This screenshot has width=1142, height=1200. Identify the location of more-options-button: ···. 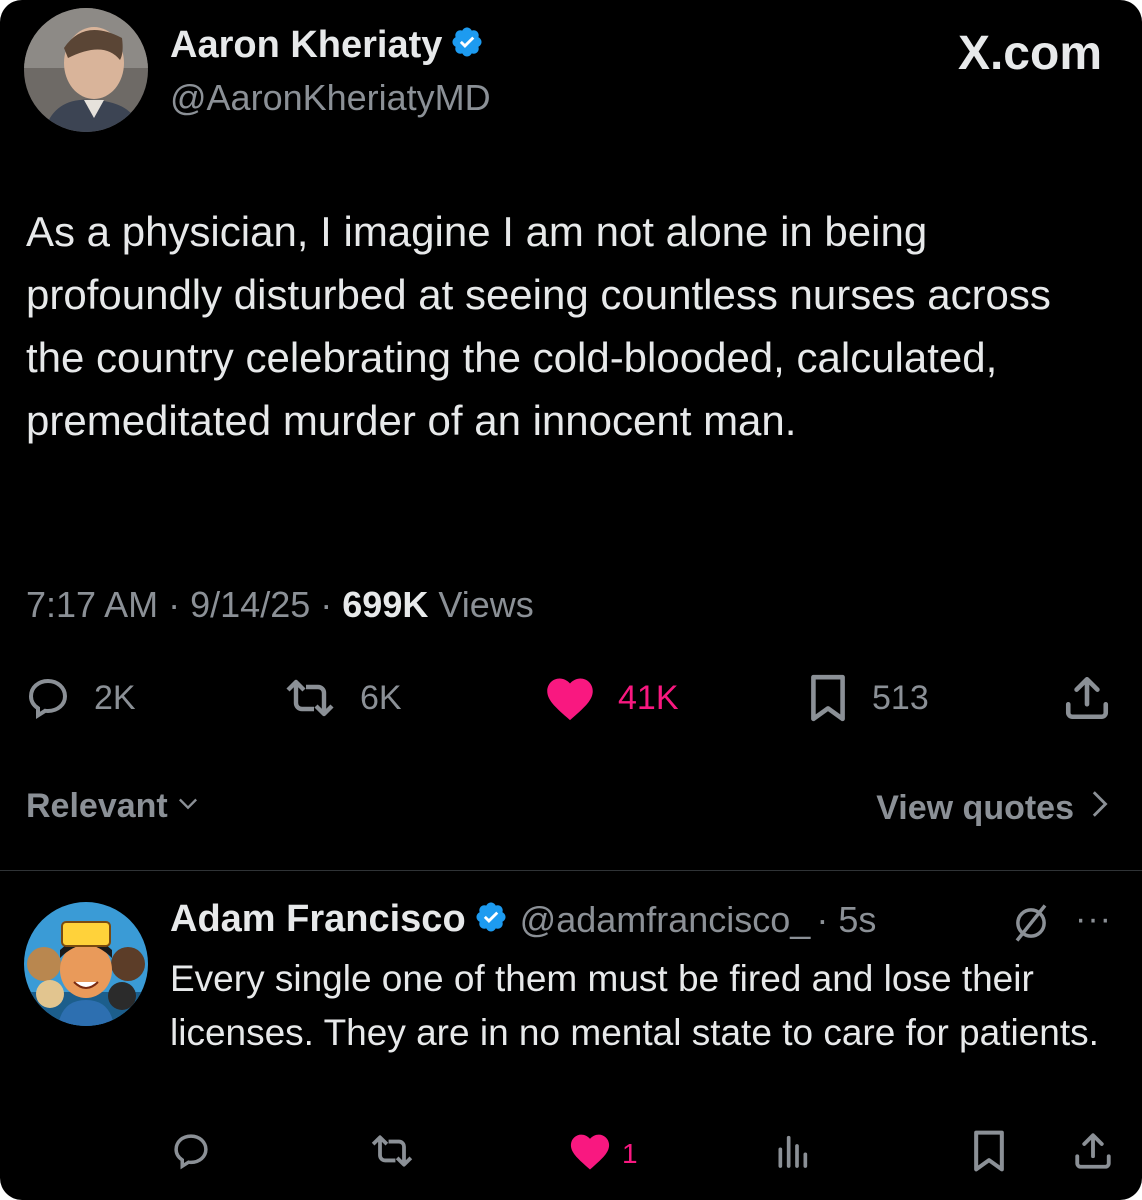
(1093, 919).